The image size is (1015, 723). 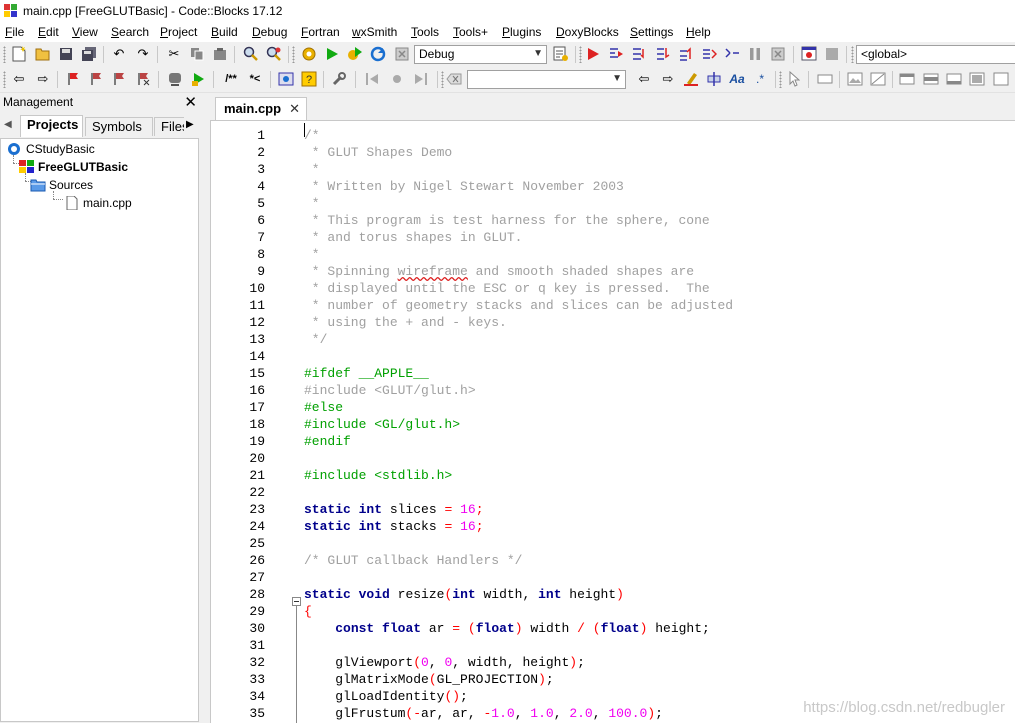 What do you see at coordinates (51, 126) in the screenshot?
I see `tab-projects: Projects` at bounding box center [51, 126].